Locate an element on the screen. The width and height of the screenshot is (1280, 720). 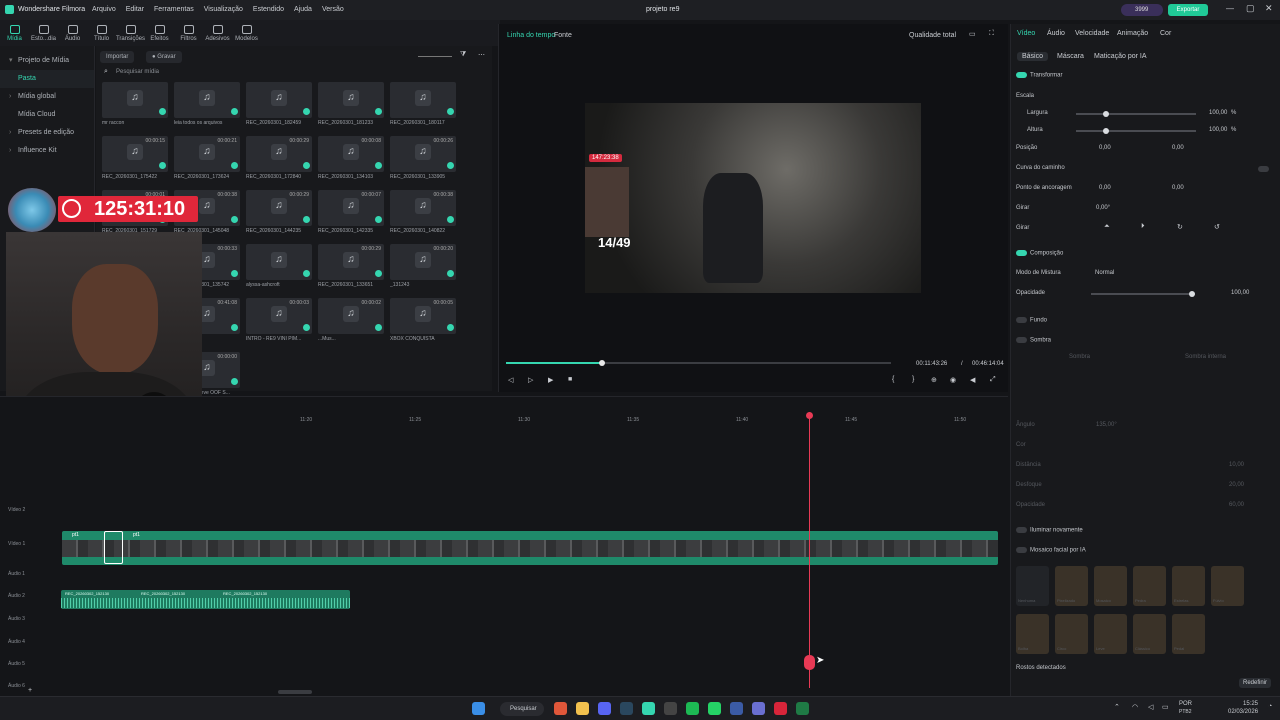
steam-icon is located at coordinates (626, 708).